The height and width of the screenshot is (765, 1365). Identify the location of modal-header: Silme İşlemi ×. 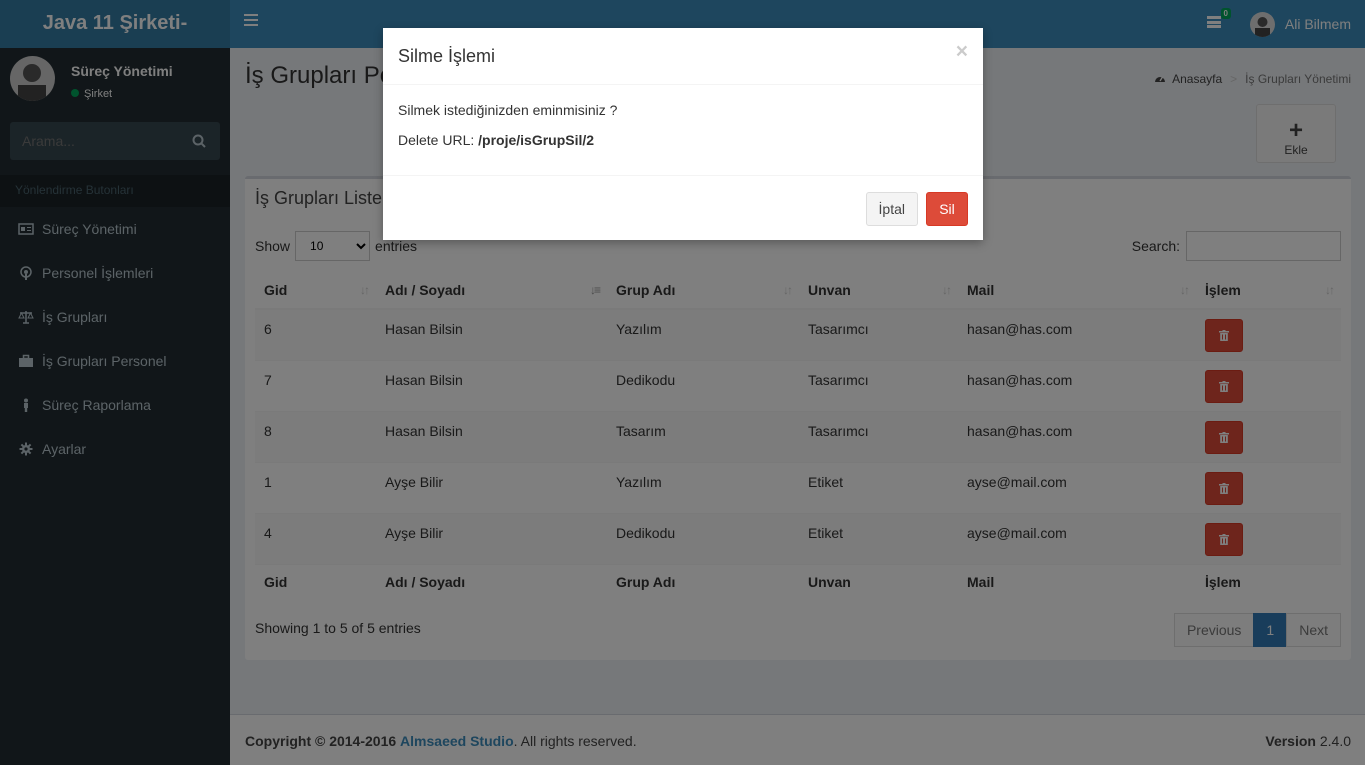
(683, 56).